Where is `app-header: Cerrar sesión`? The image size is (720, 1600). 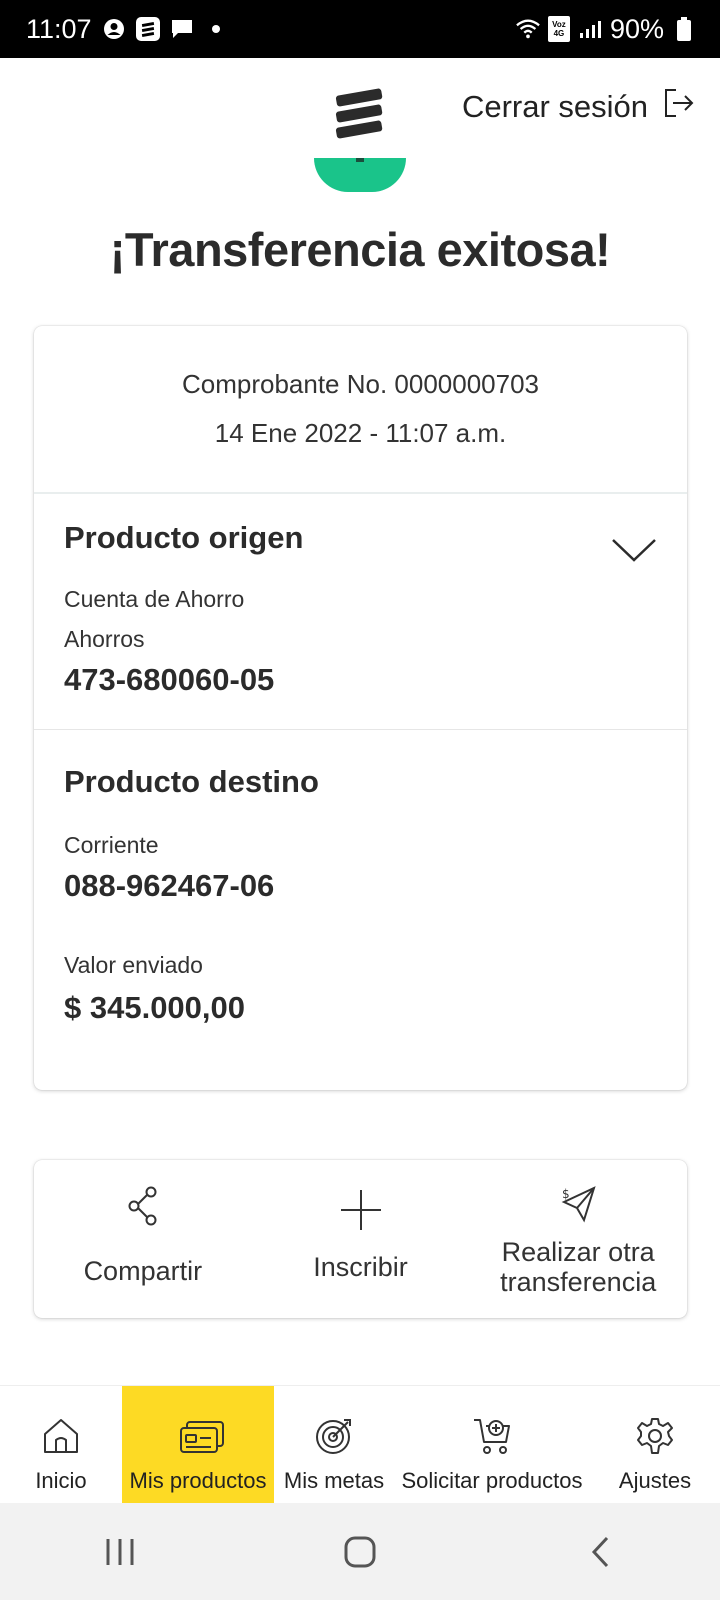
app-header: Cerrar sesión is located at coordinates (360, 108).